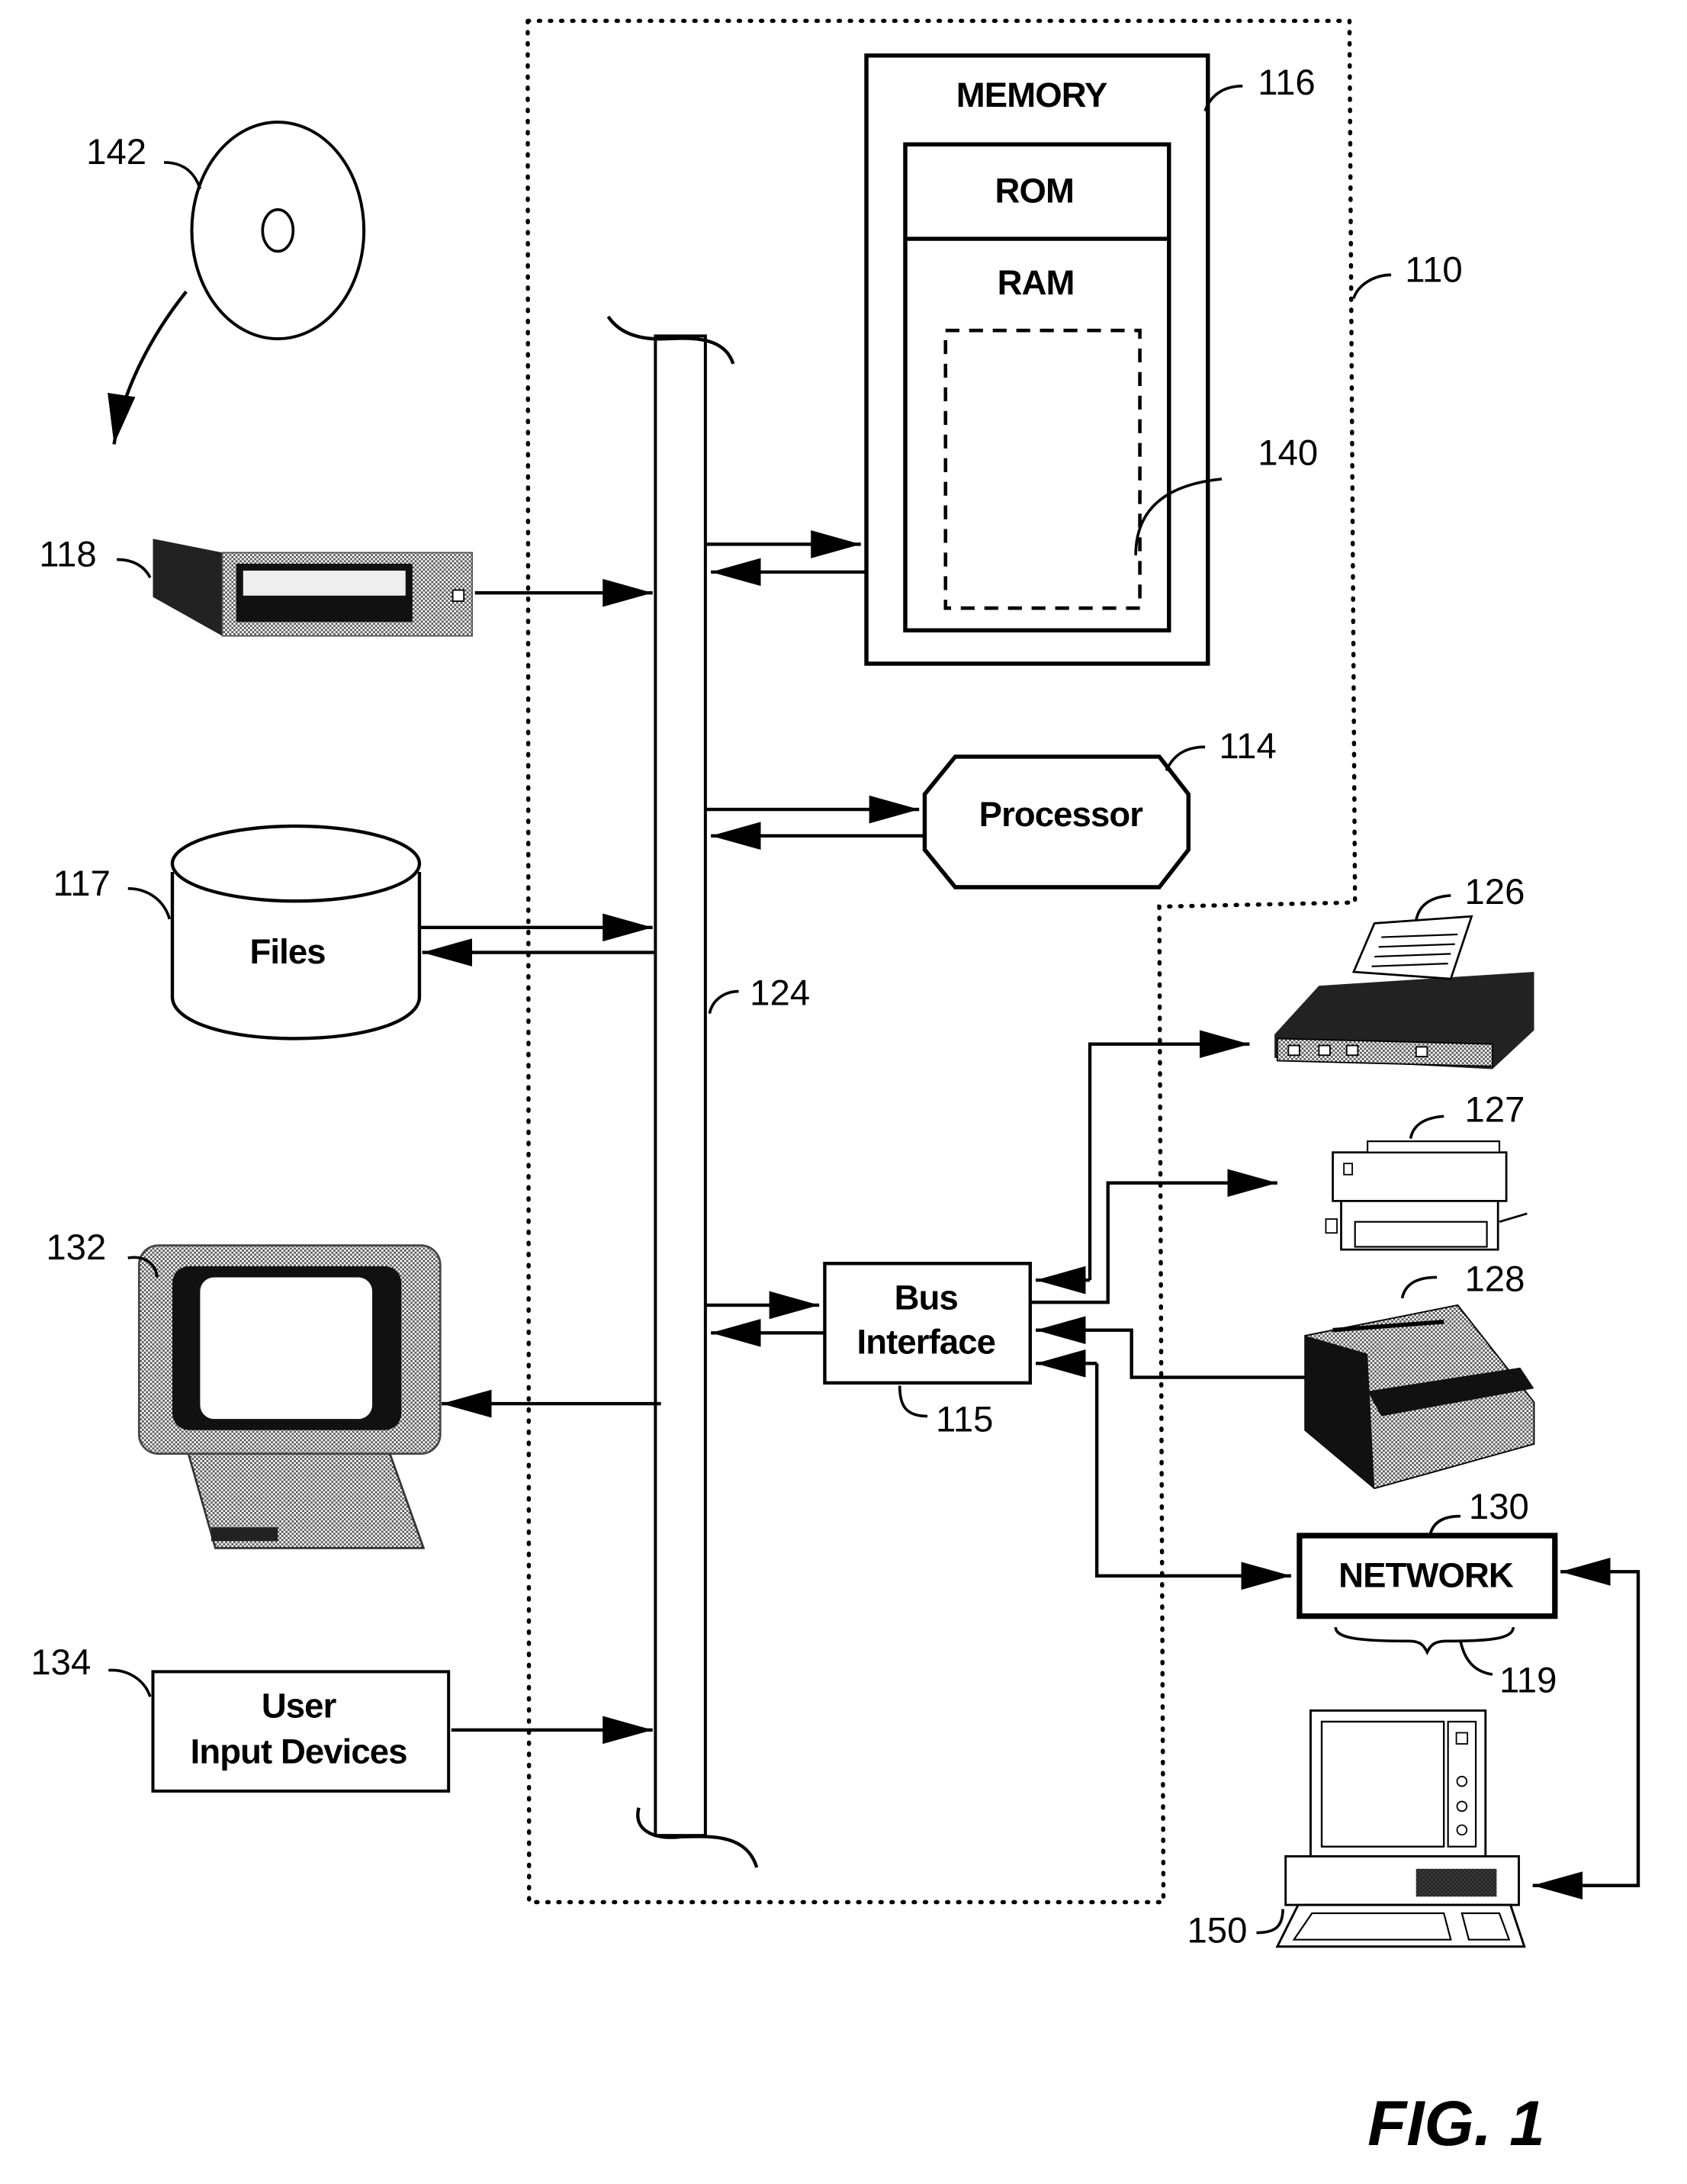 The width and height of the screenshot is (1687, 2184). I want to click on ref-116: 116, so click(1286, 83).